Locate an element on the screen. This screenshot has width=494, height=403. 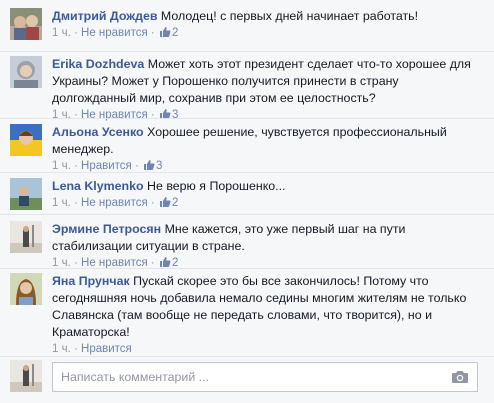
comment-meta: 1 ч. · Нравится is located at coordinates (269, 349).